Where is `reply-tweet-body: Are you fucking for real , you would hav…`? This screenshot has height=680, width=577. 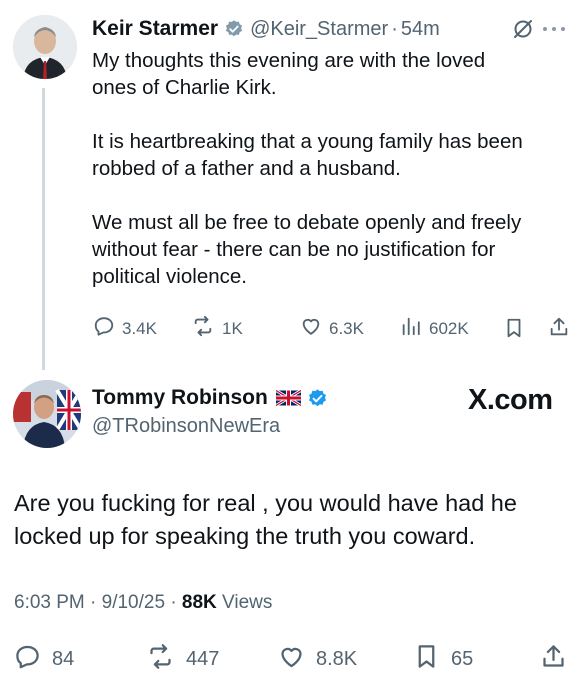 reply-tweet-body: Are you fucking for real , you would hav… is located at coordinates (294, 520).